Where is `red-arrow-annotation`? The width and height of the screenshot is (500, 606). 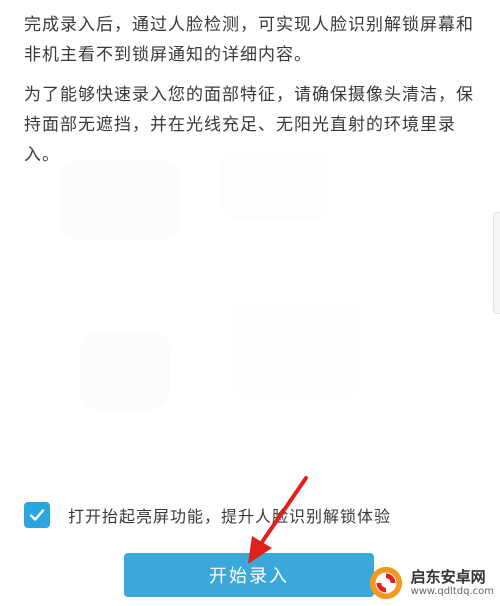
red-arrow-annotation is located at coordinates (278, 520).